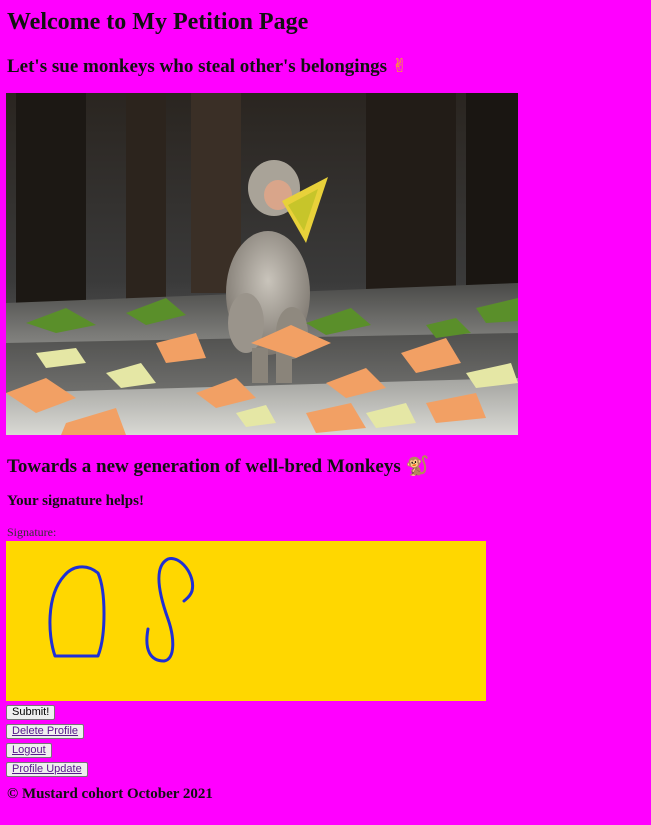 The width and height of the screenshot is (651, 825). I want to click on page-title: Welcome to My Petition Page, so click(158, 22).